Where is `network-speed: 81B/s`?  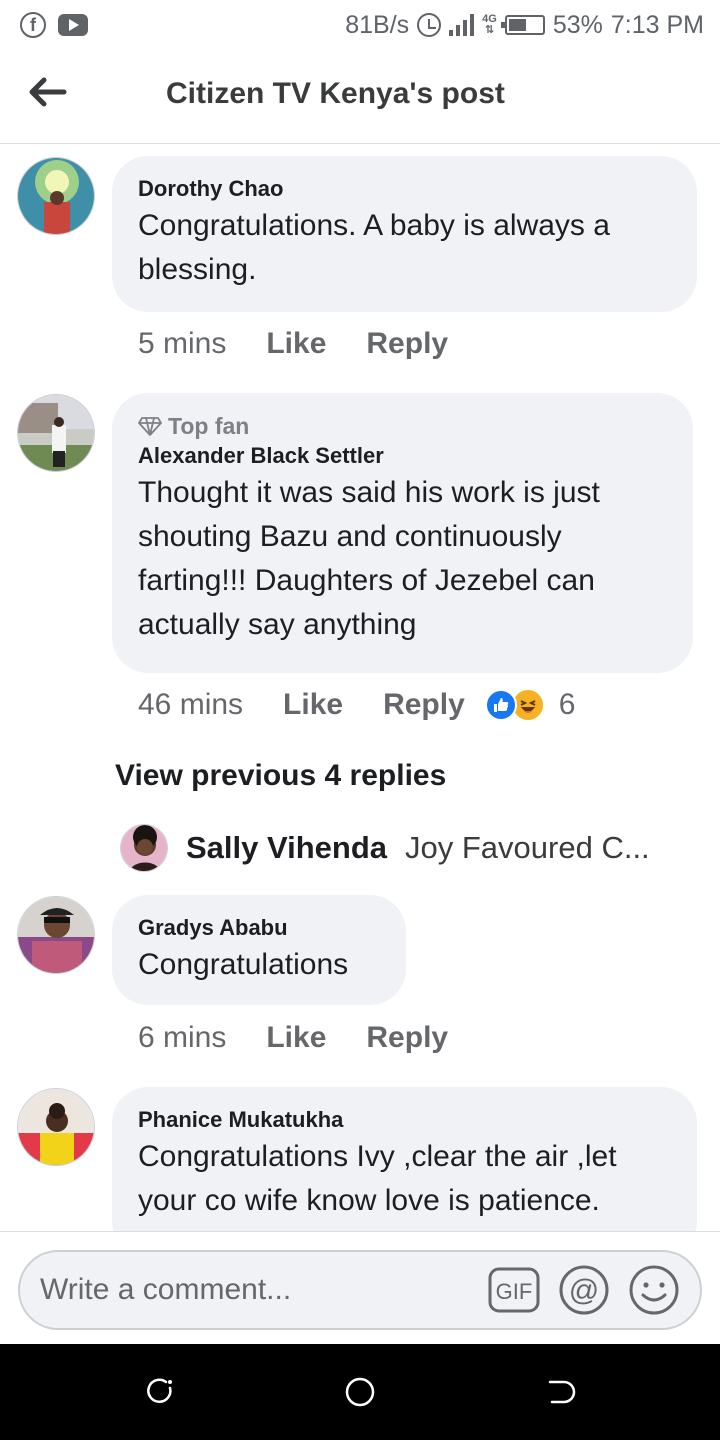
network-speed: 81B/s is located at coordinates (377, 24).